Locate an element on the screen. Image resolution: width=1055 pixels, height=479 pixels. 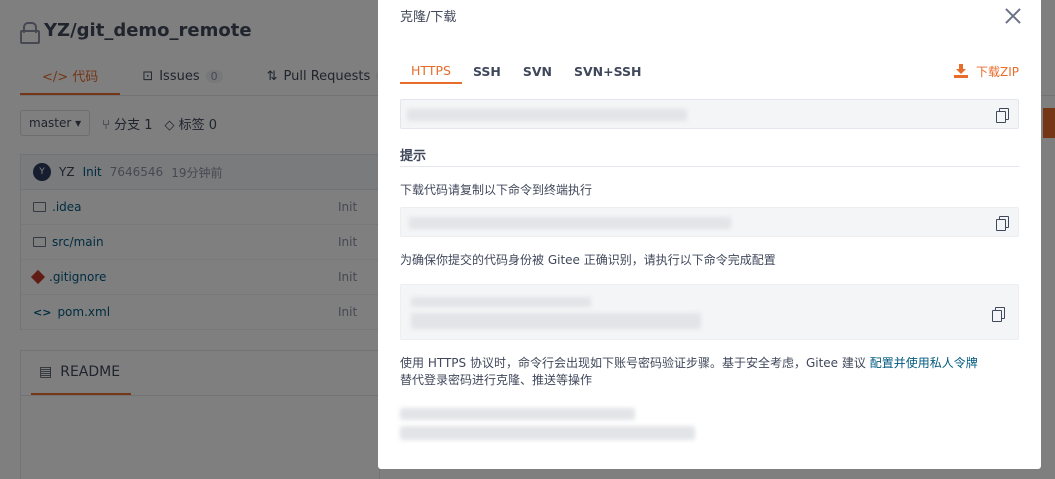
divider is located at coordinates (709, 166).